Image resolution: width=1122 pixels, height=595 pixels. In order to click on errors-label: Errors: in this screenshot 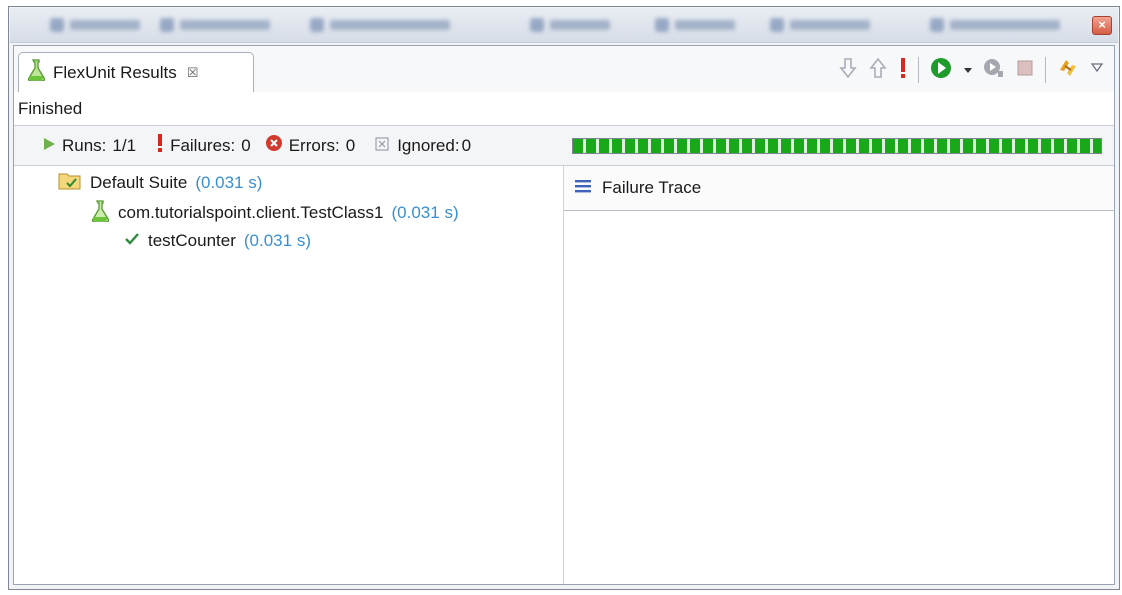, I will do `click(314, 145)`.